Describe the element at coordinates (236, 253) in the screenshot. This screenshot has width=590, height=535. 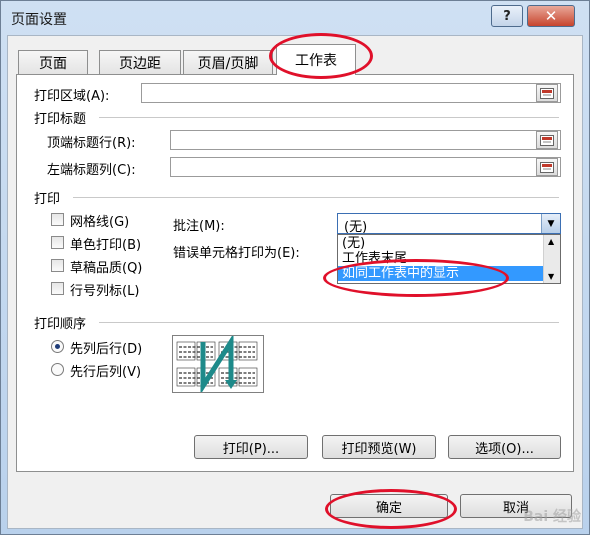
I see `cell-errors-label: 错误单元格打印为(E):` at that location.